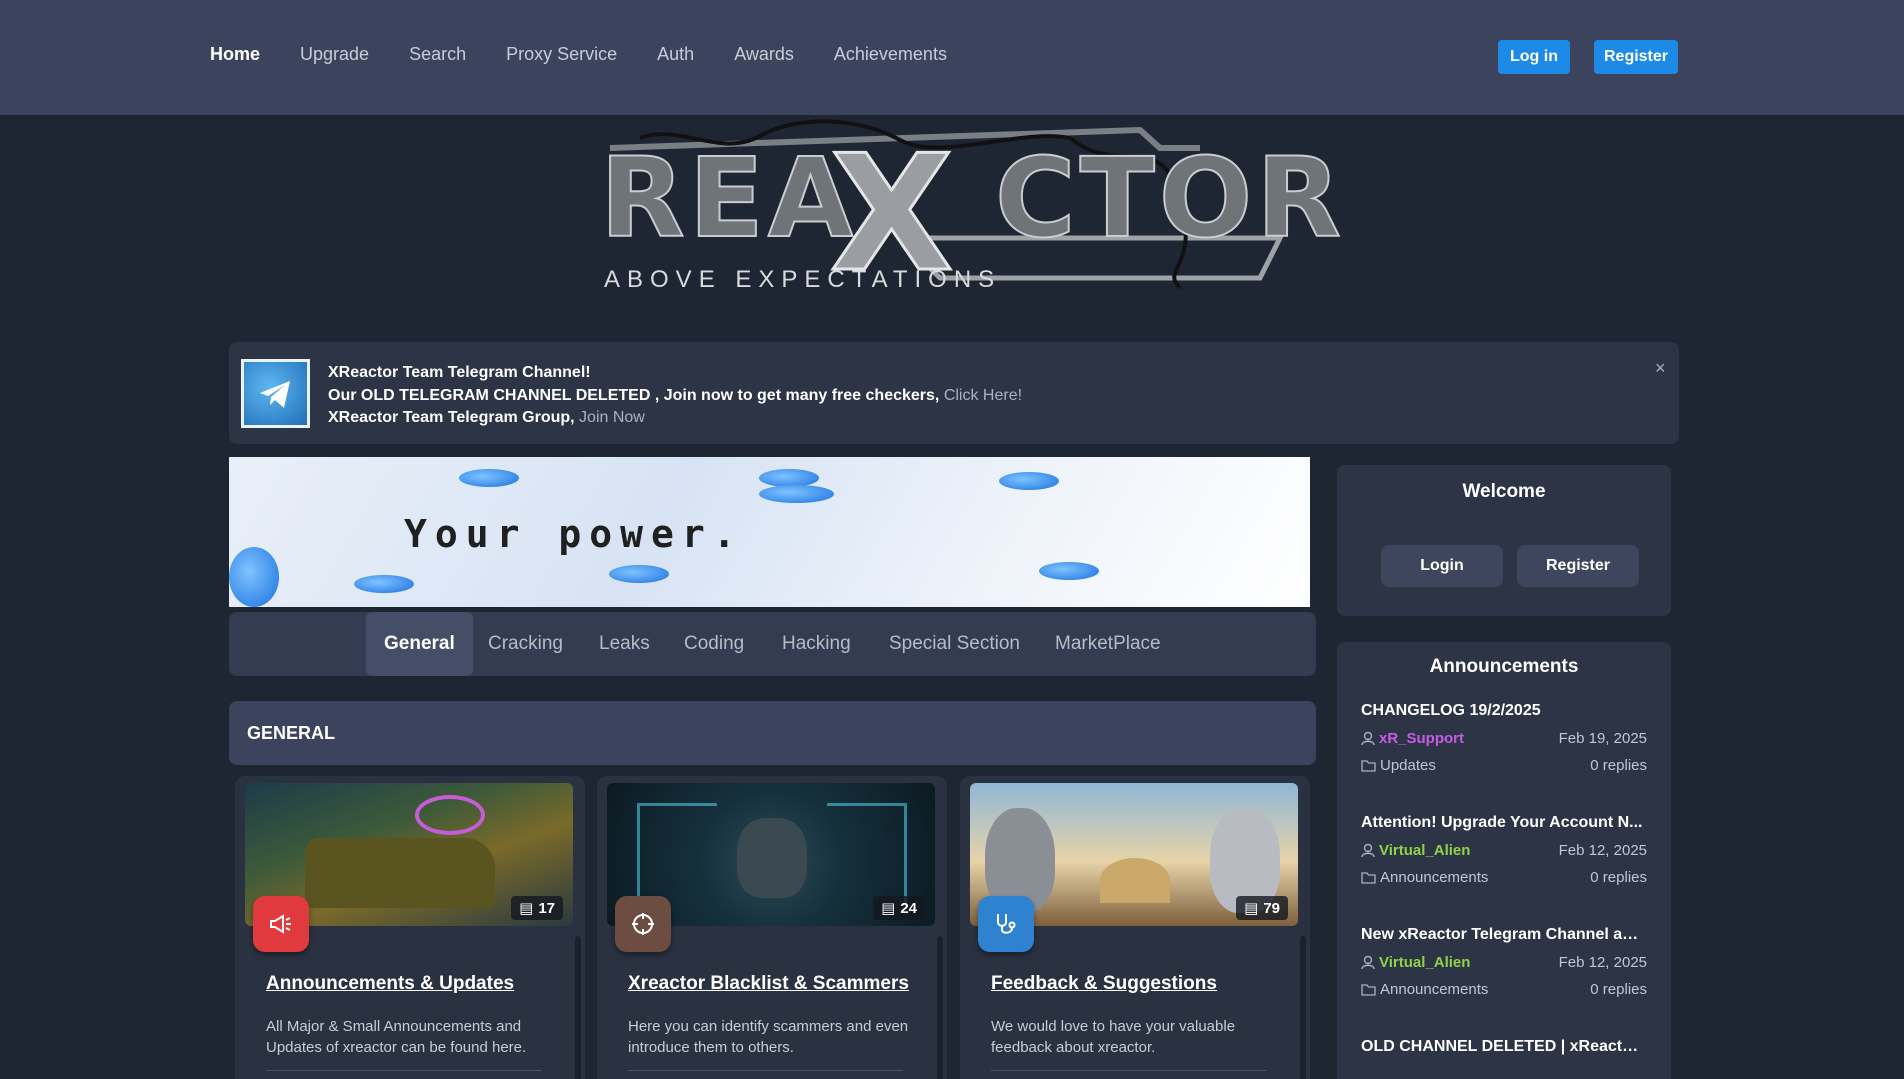 The height and width of the screenshot is (1079, 1904). I want to click on tab-hacking: Hacking, so click(816, 644).